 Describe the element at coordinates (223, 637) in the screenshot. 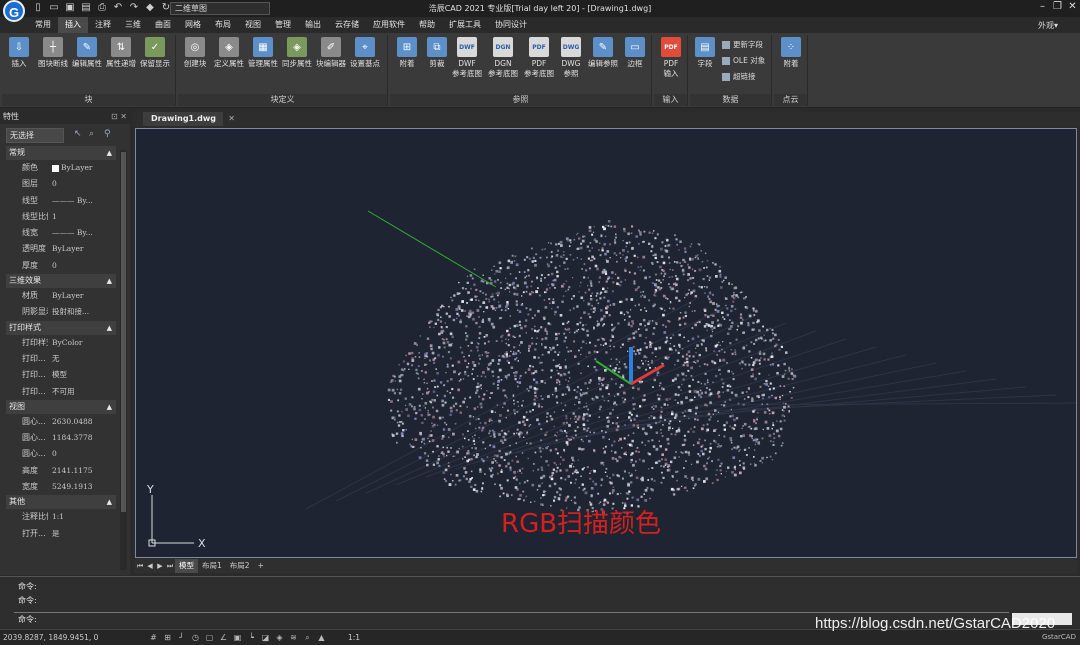

I see `otrack-icon: ∠` at that location.